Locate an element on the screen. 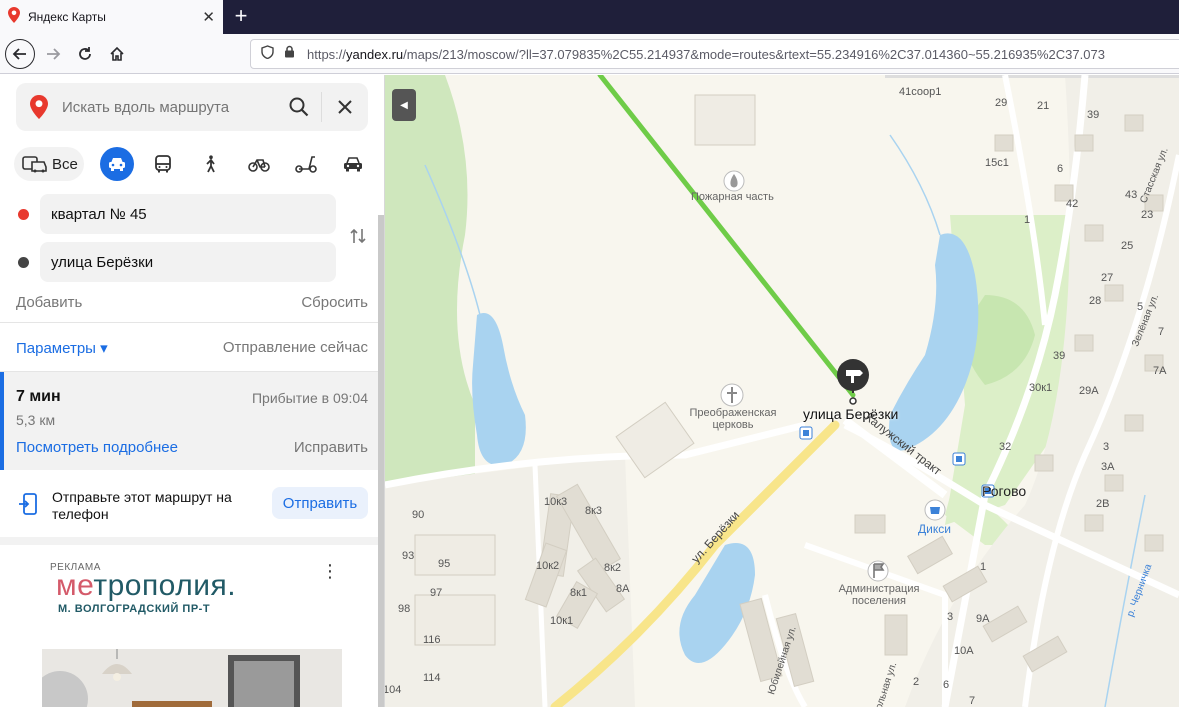 Image resolution: width=1179 pixels, height=707 pixels. route-params-row: Параметры ▾ Отправление сейчас is located at coordinates (192, 348).